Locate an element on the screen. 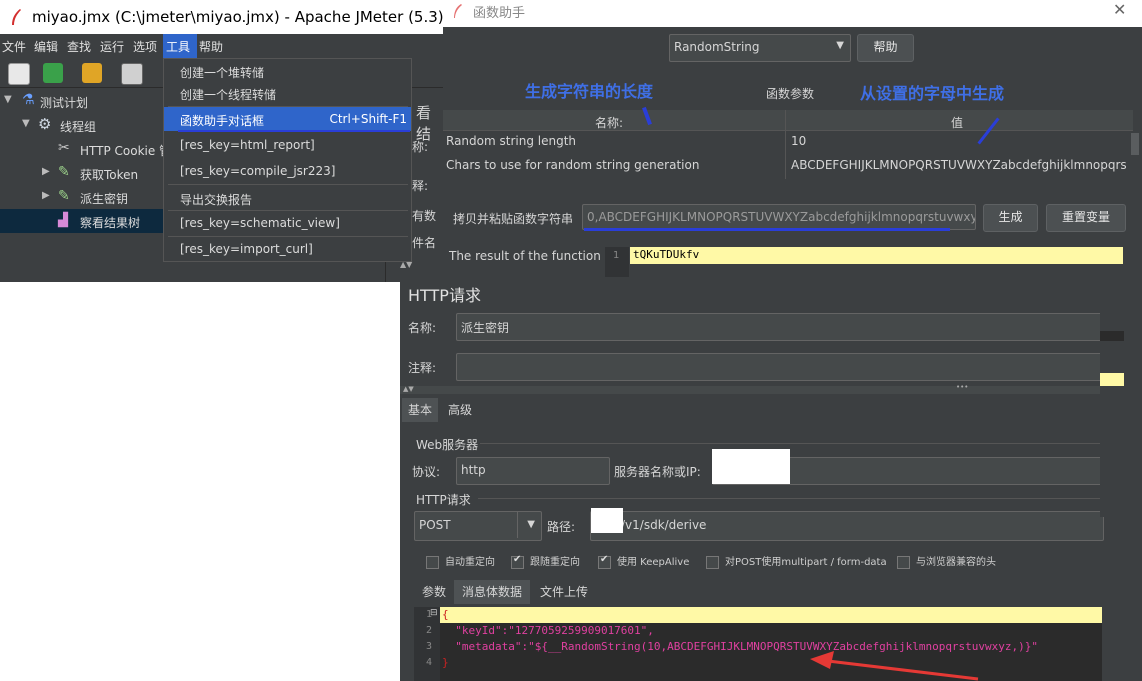  copy-paste-label: 拷贝并粘贴函数字符串 is located at coordinates (513, 219).